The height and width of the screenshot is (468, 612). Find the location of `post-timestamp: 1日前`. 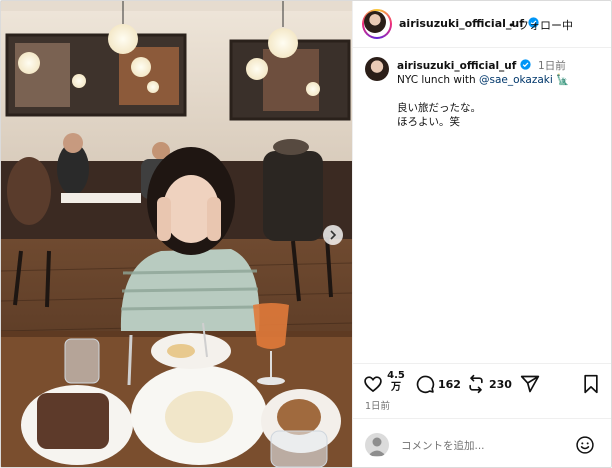

post-timestamp: 1日前 is located at coordinates (377, 405).